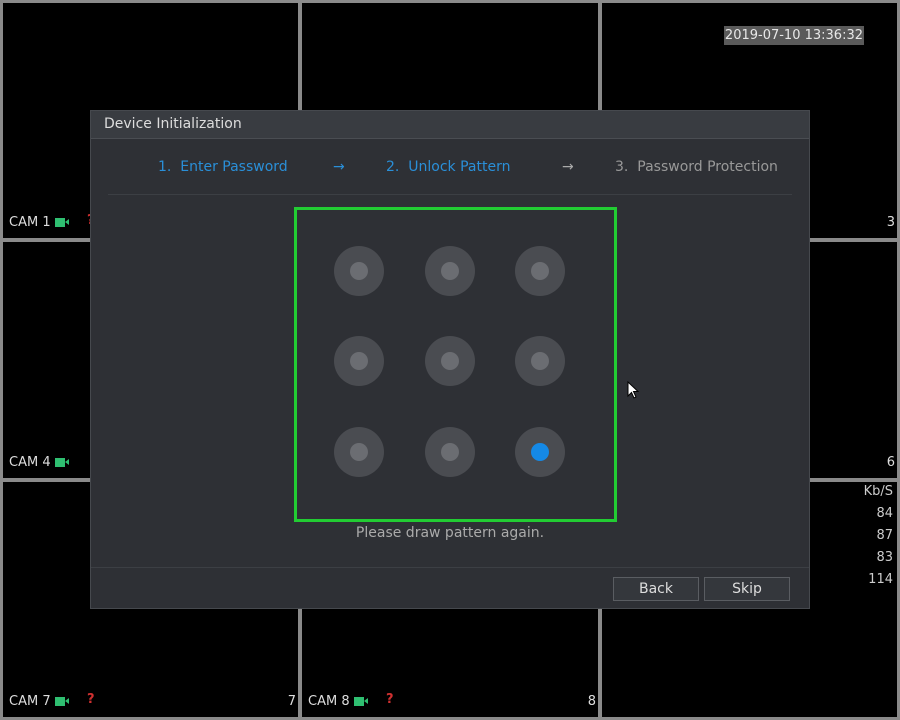 This screenshot has height=720, width=900. Describe the element at coordinates (448, 167) in the screenshot. I see `step-unlock-pattern: 2. Unlock Pattern` at that location.